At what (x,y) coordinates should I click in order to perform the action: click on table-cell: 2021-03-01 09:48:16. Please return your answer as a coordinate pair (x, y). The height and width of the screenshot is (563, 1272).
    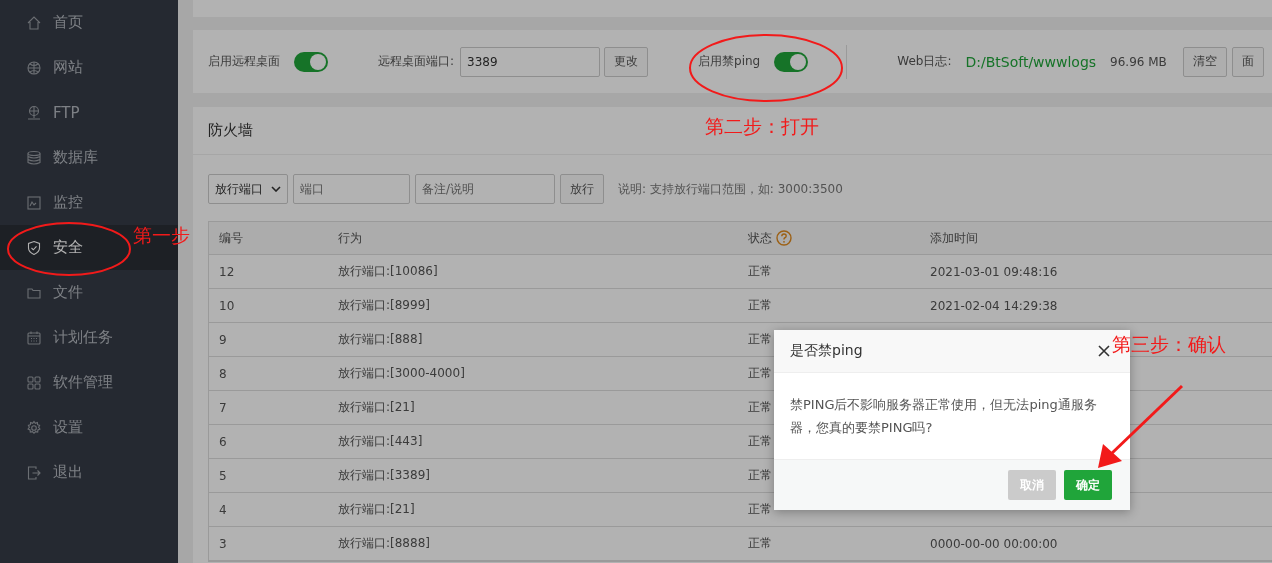
    Looking at the image, I should click on (994, 271).